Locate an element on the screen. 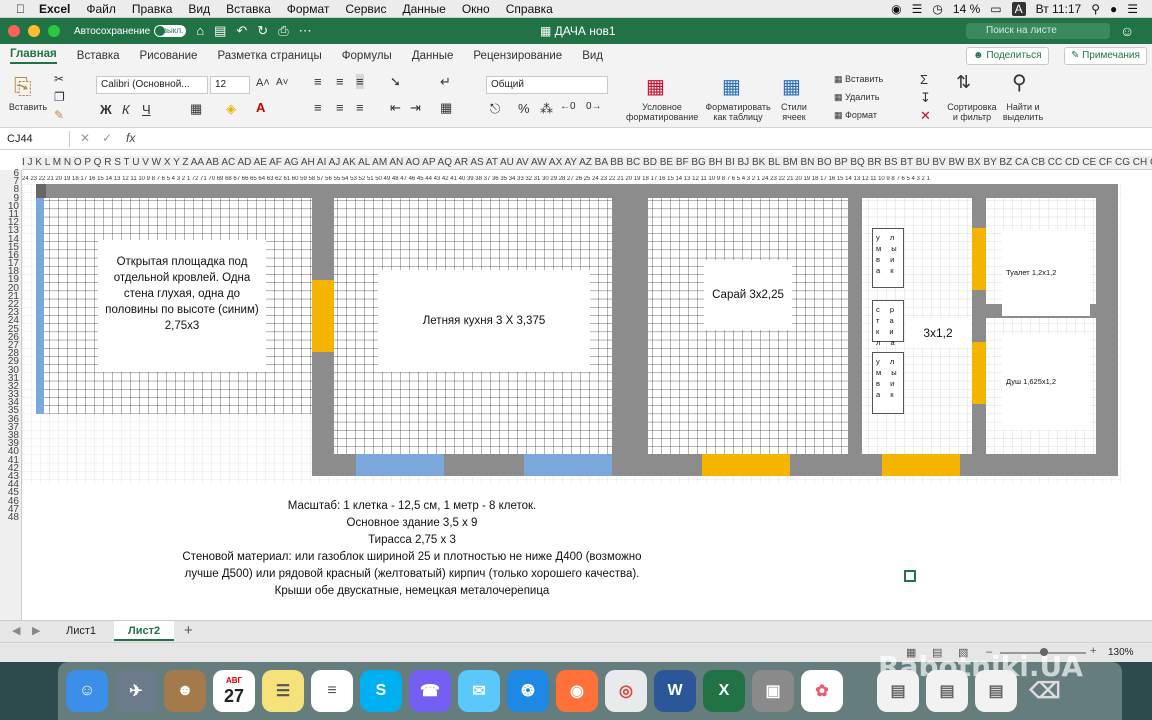  user-icon: ● is located at coordinates (1113, 9).